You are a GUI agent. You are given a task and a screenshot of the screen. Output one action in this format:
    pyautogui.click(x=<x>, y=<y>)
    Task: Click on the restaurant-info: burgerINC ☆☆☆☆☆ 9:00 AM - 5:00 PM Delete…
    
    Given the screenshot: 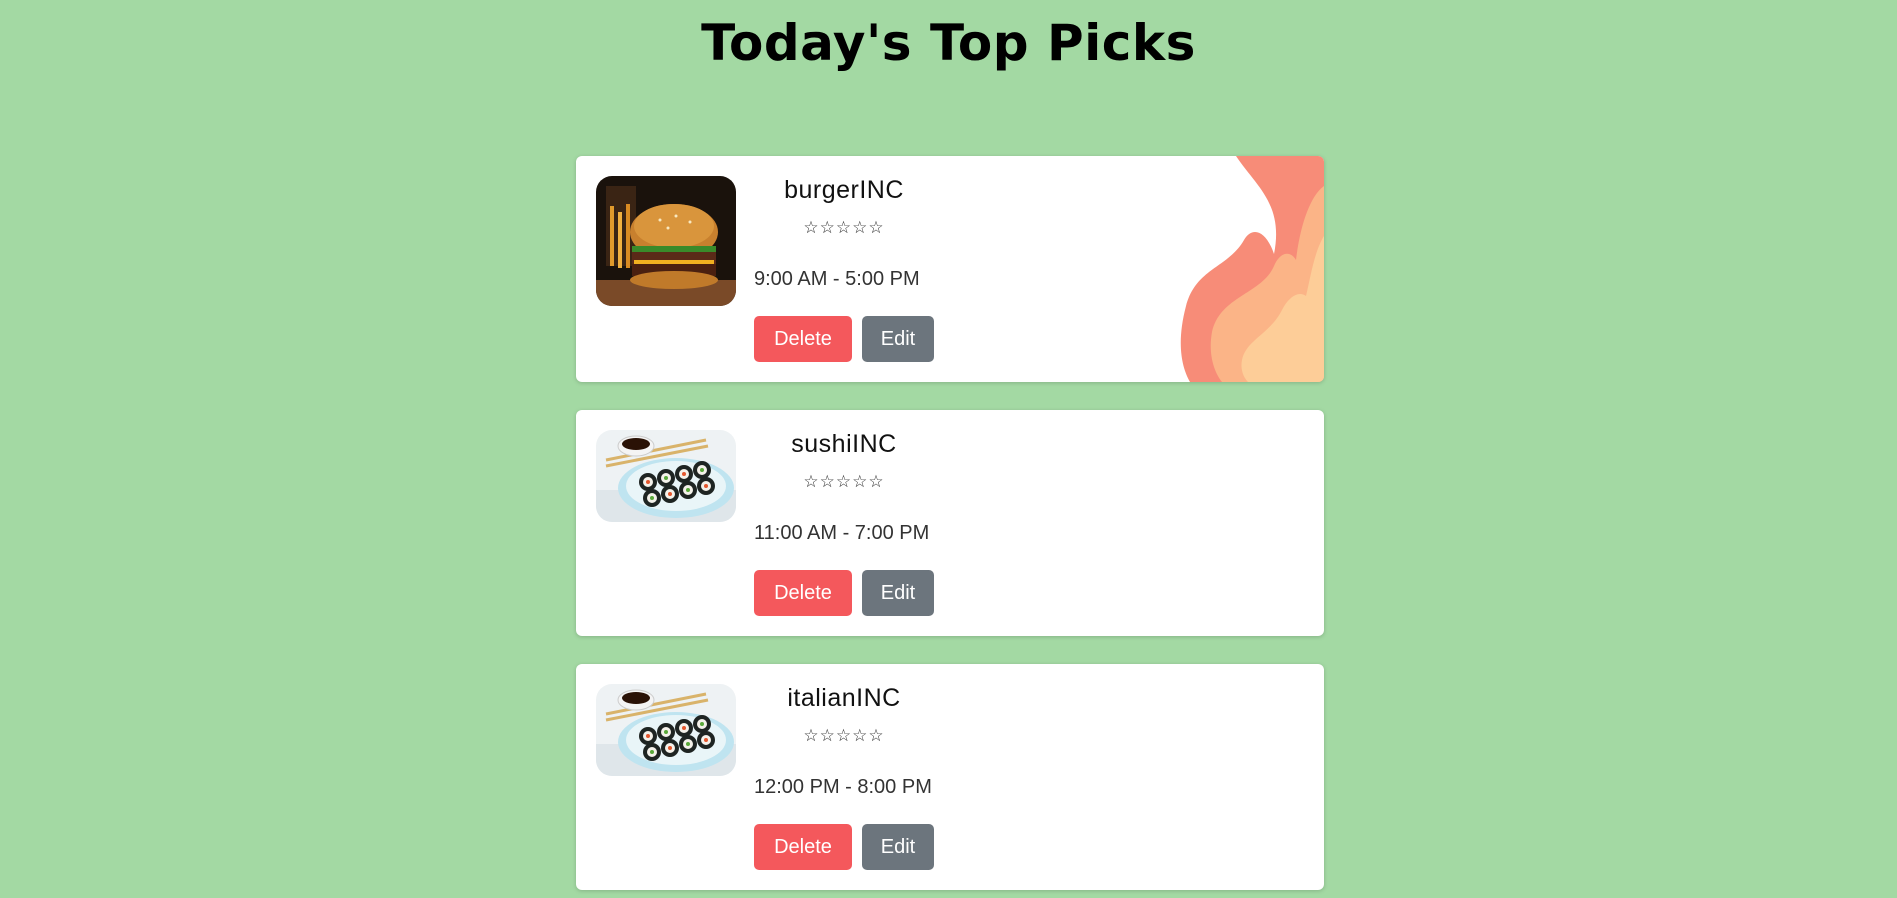 What is the action you would take?
    pyautogui.click(x=864, y=269)
    